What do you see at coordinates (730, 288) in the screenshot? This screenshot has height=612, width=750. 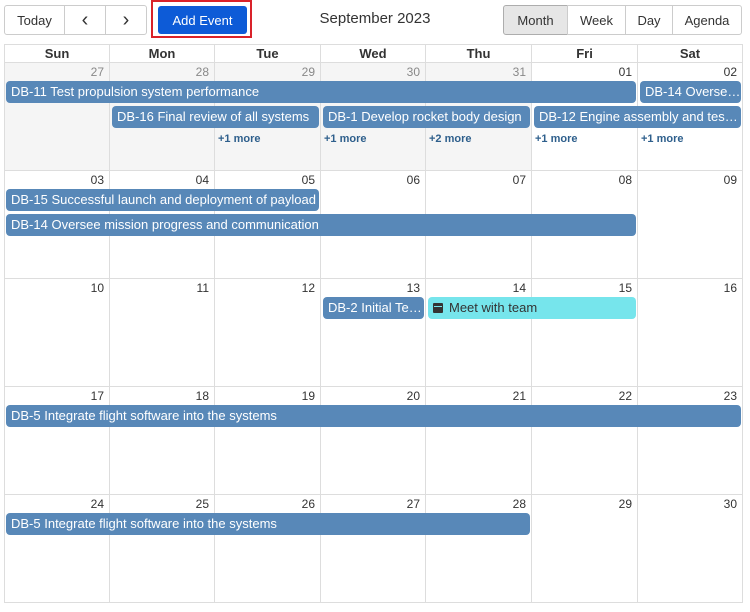 I see `day-number: 16` at bounding box center [730, 288].